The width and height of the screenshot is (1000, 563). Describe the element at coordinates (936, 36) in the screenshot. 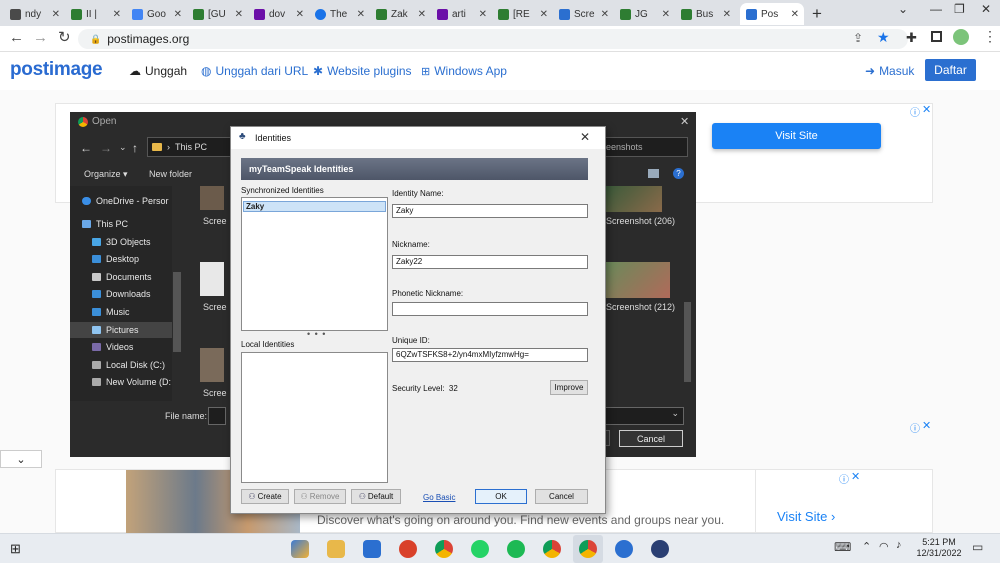

I see `sidepanel-icon` at that location.